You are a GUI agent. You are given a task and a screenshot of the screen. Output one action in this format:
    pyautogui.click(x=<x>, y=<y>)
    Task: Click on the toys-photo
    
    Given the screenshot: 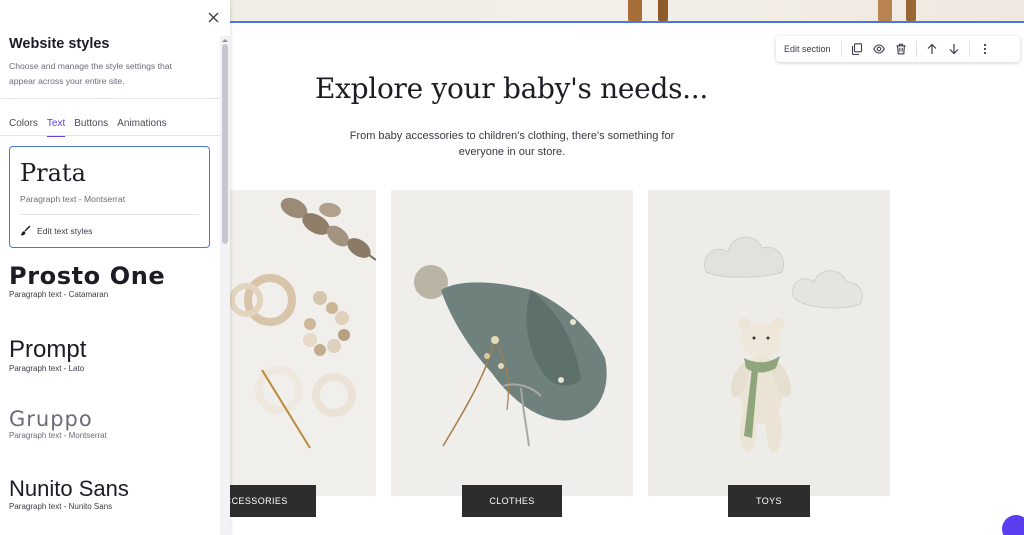 What is the action you would take?
    pyautogui.click(x=769, y=343)
    